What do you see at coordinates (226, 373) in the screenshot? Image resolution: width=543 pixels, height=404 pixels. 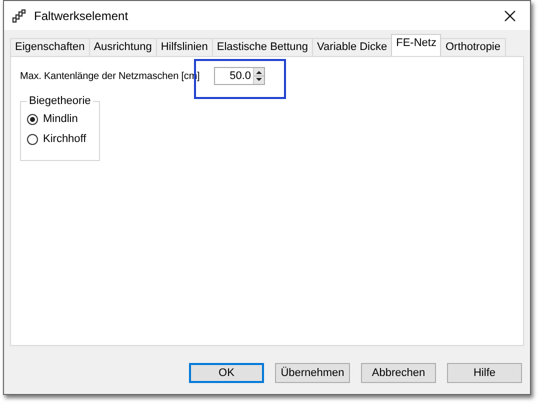 I see `dialog-button: OK` at bounding box center [226, 373].